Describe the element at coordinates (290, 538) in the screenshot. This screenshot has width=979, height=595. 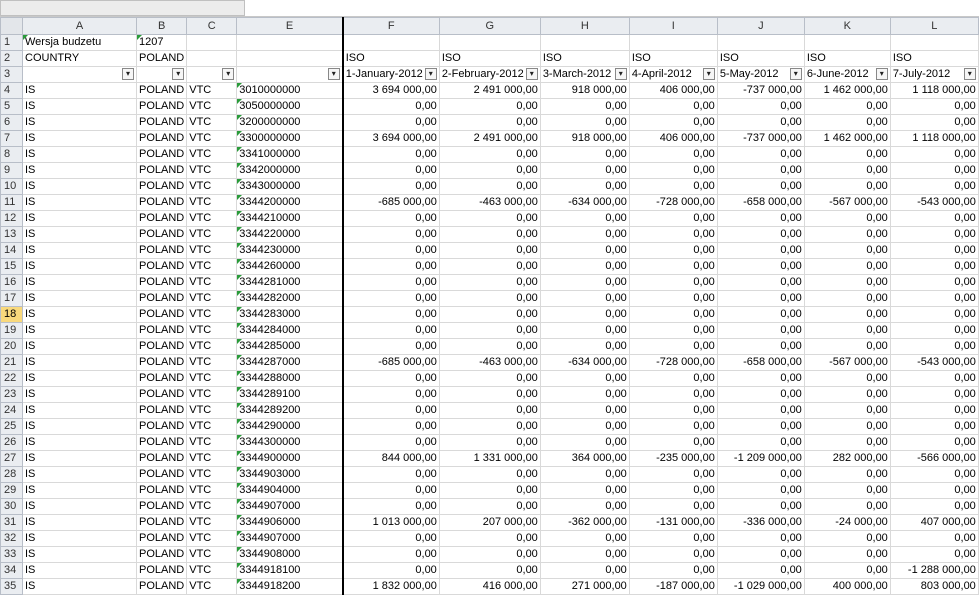
I see `cell-account: 3344907000` at that location.